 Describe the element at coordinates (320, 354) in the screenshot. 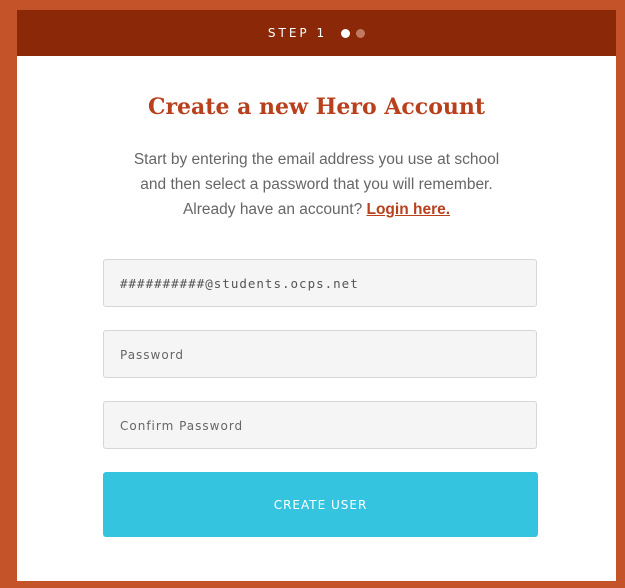

I see `password-field` at that location.